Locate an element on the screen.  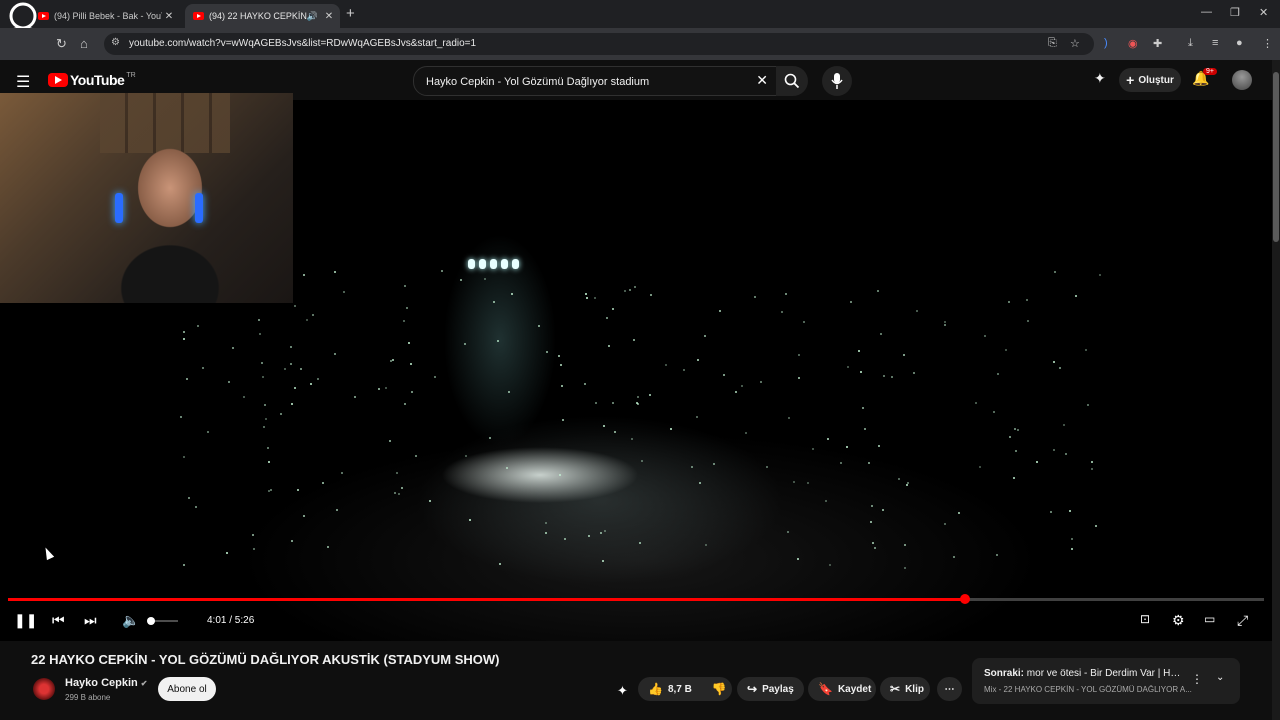
progress-scrubber is located at coordinates (964, 599).